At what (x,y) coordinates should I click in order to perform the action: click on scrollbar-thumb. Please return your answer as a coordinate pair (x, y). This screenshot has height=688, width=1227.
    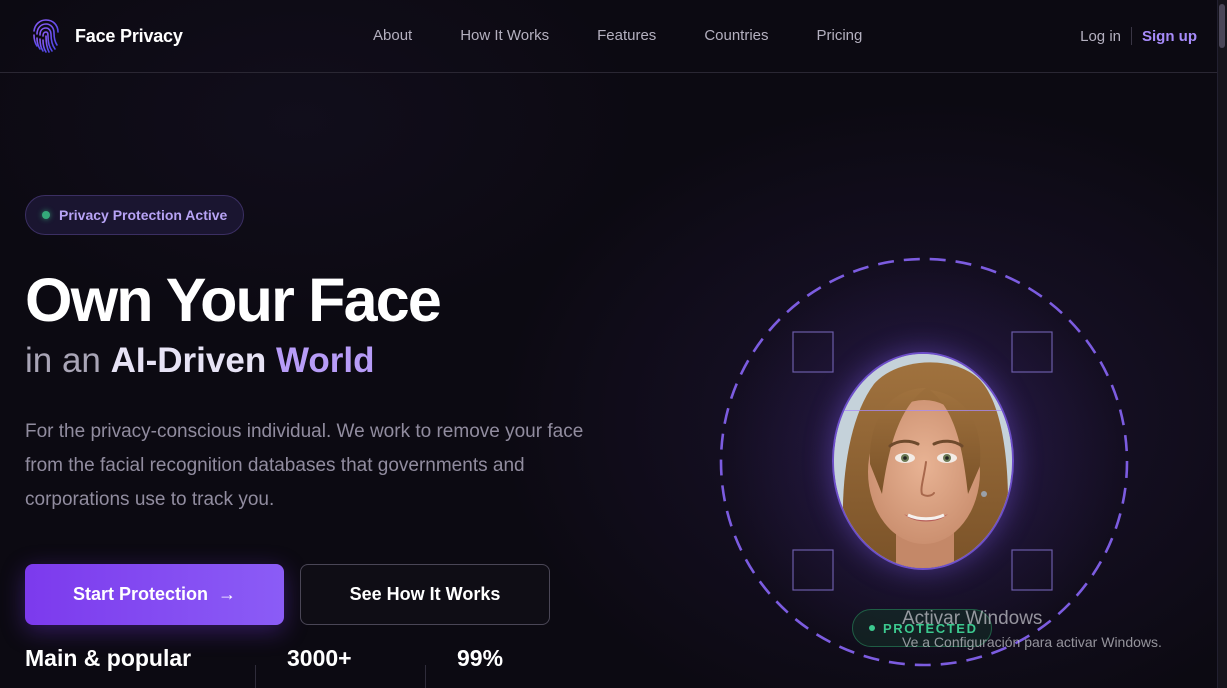
    Looking at the image, I should click on (1222, 26).